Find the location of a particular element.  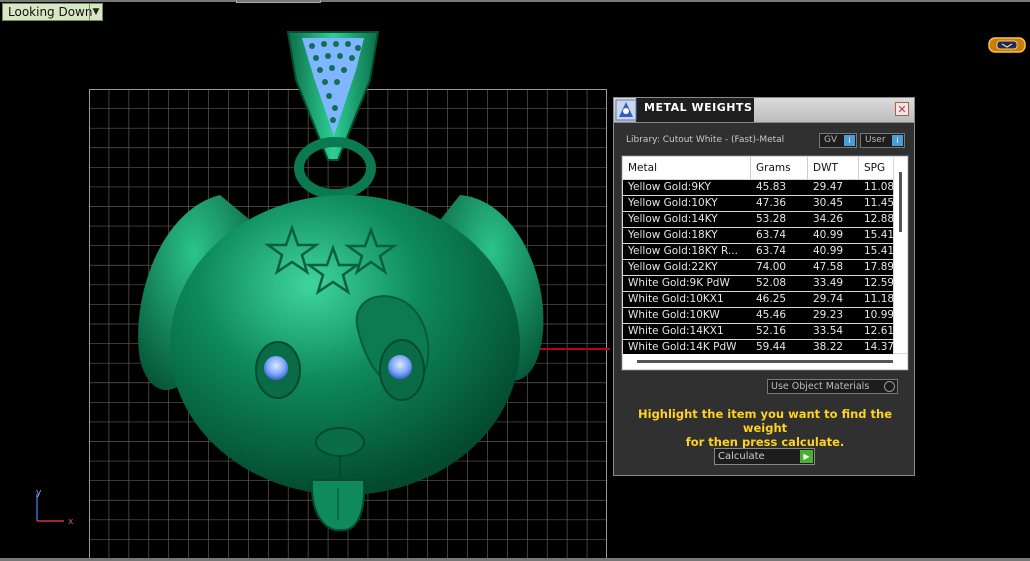

cell-grams: 74.00 is located at coordinates (771, 267).